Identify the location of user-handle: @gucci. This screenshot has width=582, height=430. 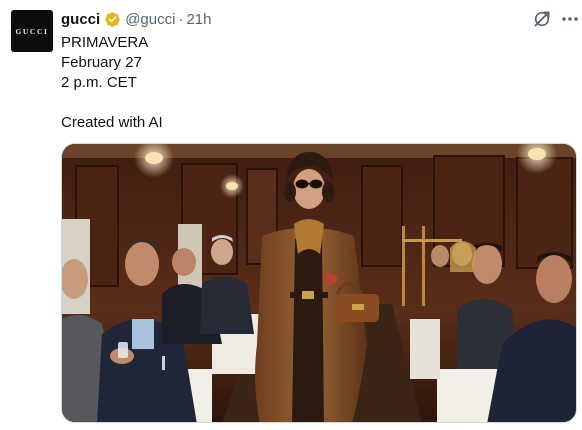
(150, 19).